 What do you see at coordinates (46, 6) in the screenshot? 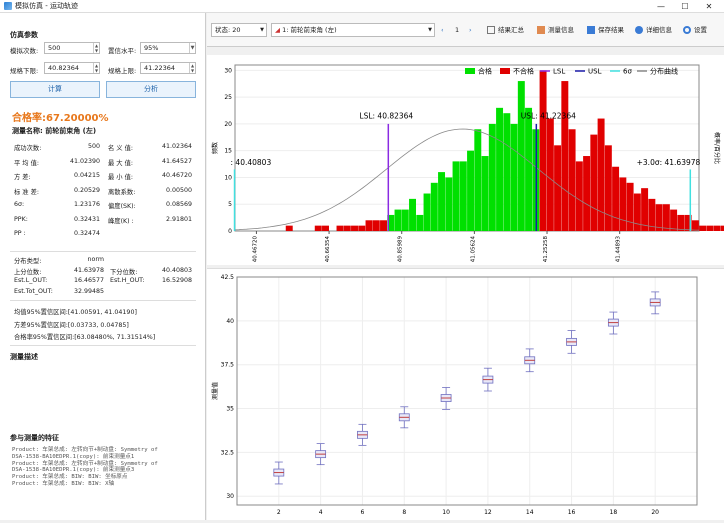
I see `window-title: 模拟仿真 - 运动轨迹` at bounding box center [46, 6].